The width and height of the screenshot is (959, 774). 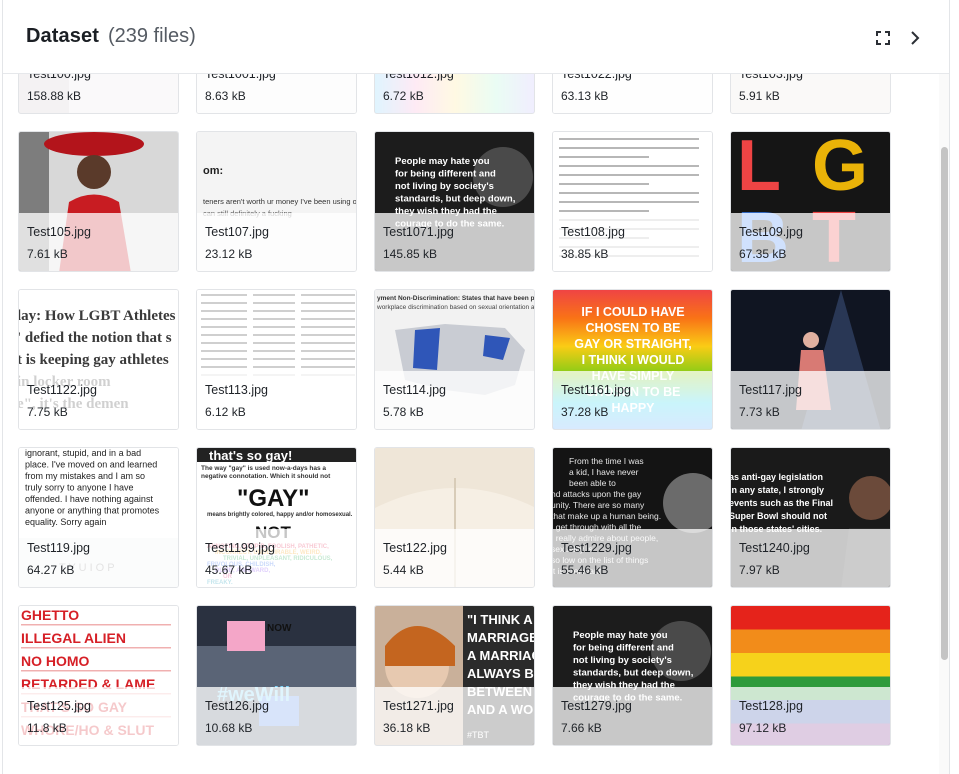 I want to click on file-name: Test109.jpg, so click(x=771, y=232).